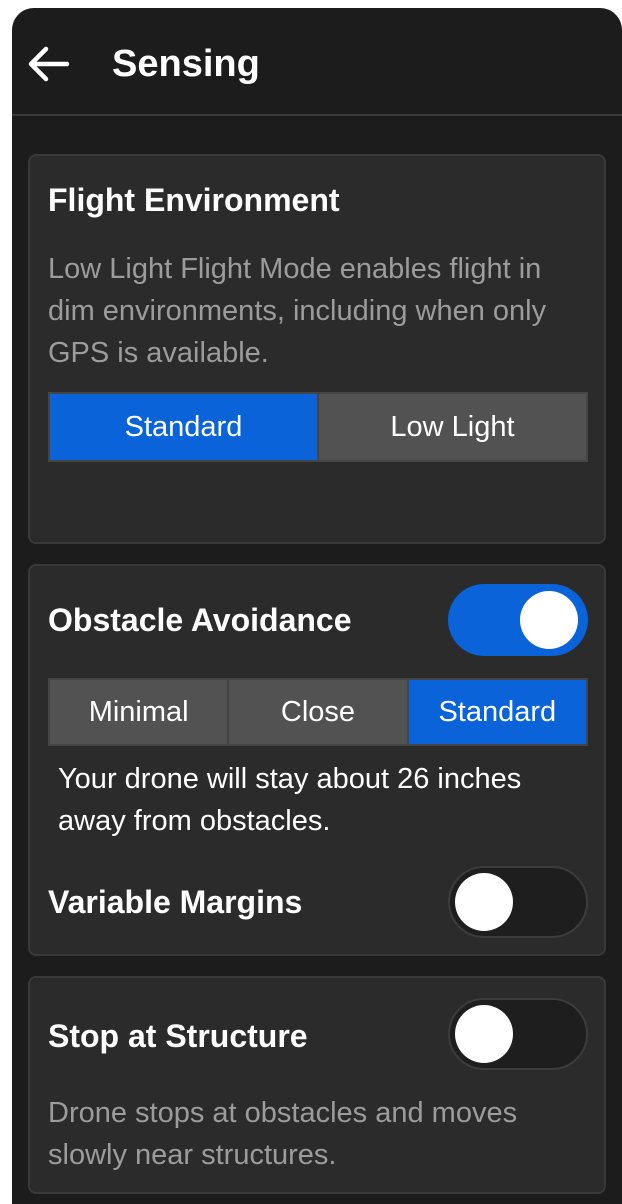 The height and width of the screenshot is (1204, 622). Describe the element at coordinates (48, 64) in the screenshot. I see `back-arrow-icon` at that location.